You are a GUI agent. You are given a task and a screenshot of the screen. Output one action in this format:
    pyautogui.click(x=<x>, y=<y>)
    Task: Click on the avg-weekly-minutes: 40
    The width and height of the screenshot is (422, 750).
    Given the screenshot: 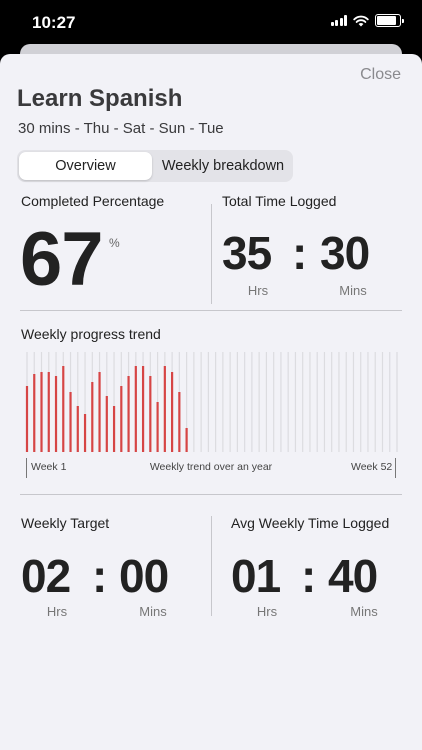 What is the action you would take?
    pyautogui.click(x=353, y=576)
    